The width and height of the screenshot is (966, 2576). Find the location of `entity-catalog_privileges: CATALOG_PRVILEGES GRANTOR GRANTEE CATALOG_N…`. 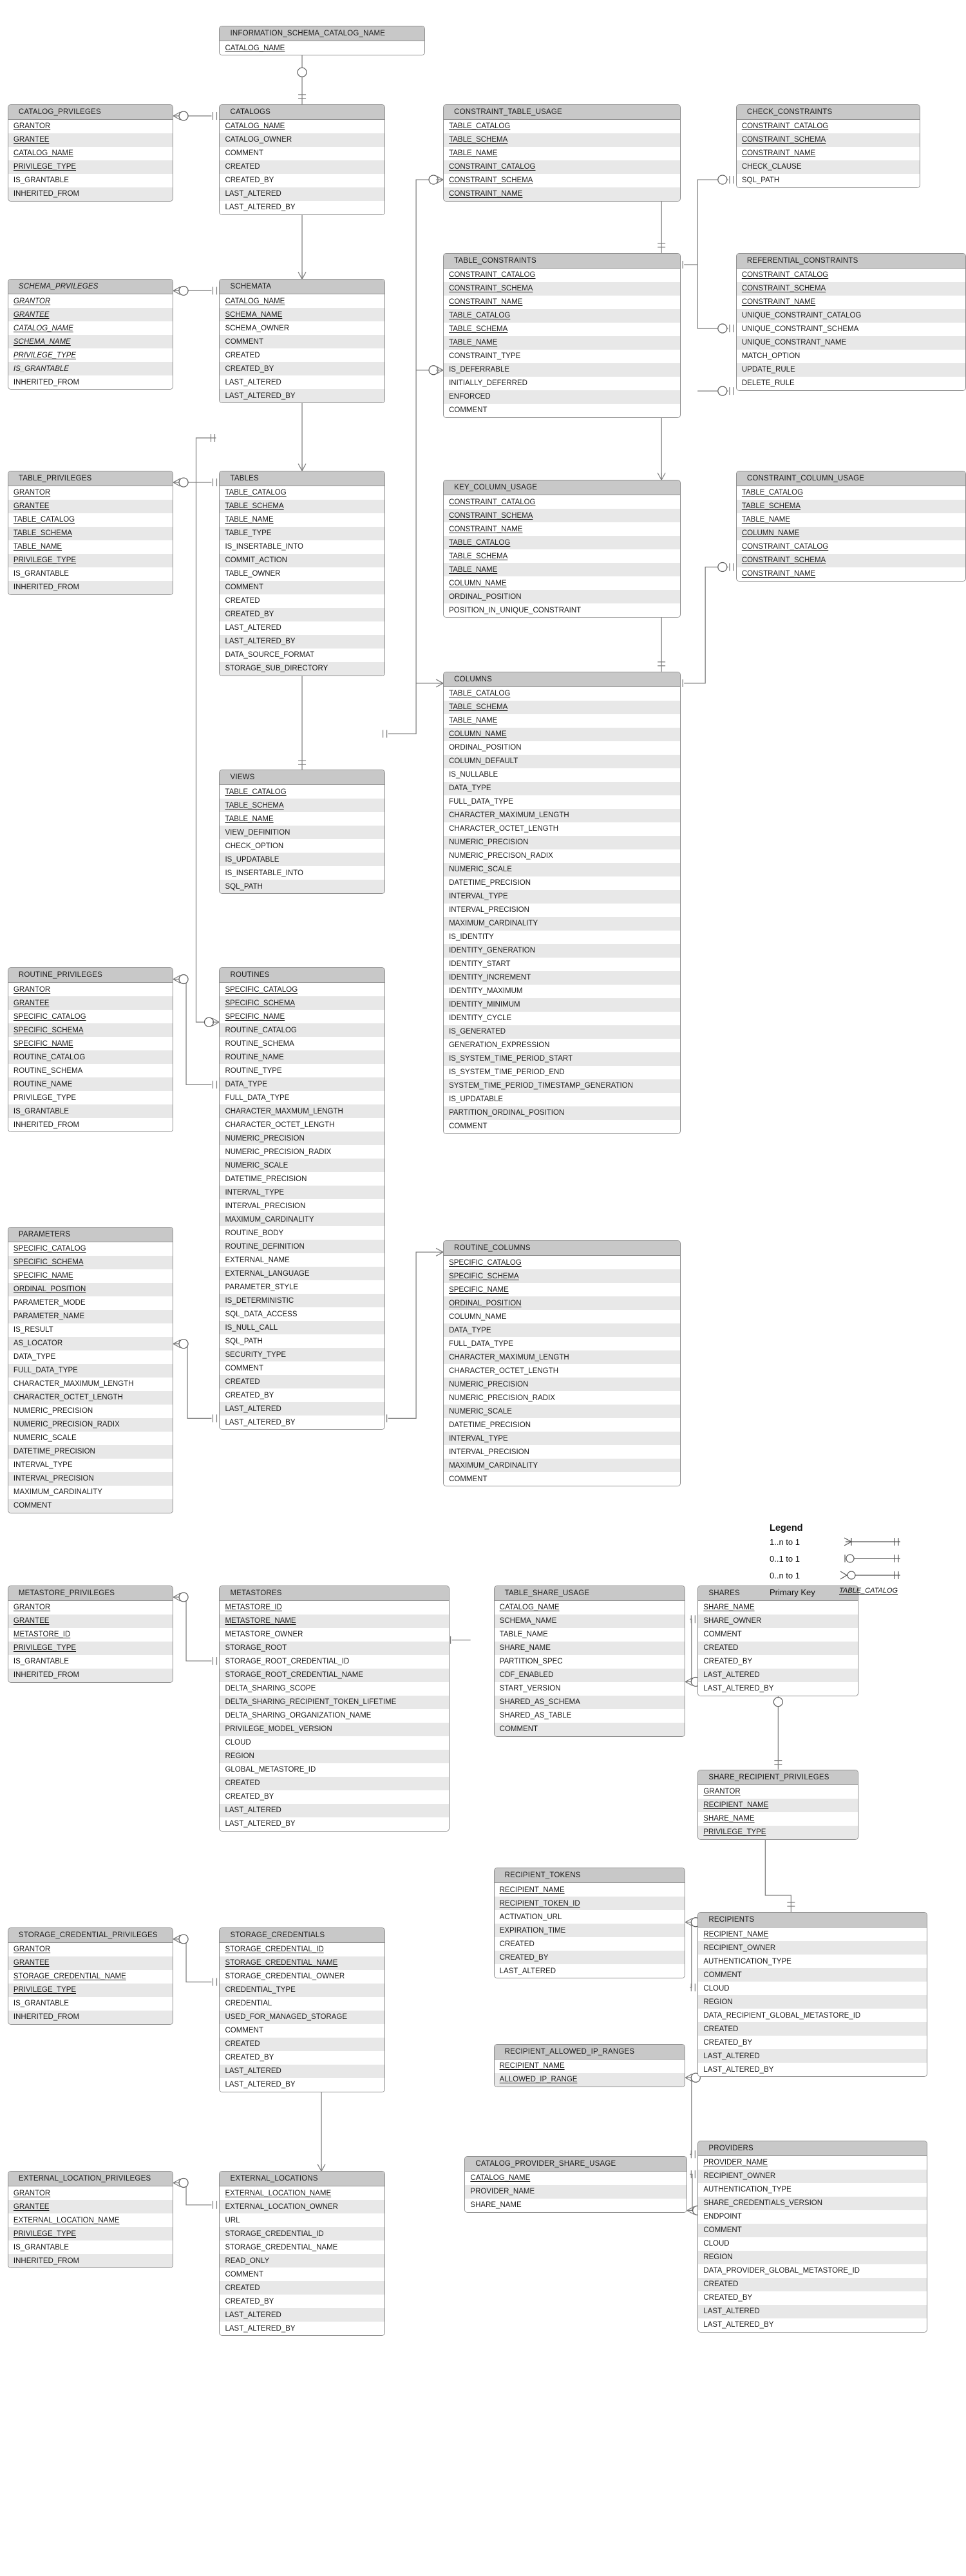

entity-catalog_privileges: CATALOG_PRVILEGES GRANTOR GRANTEE CATALOG_N… is located at coordinates (91, 153).